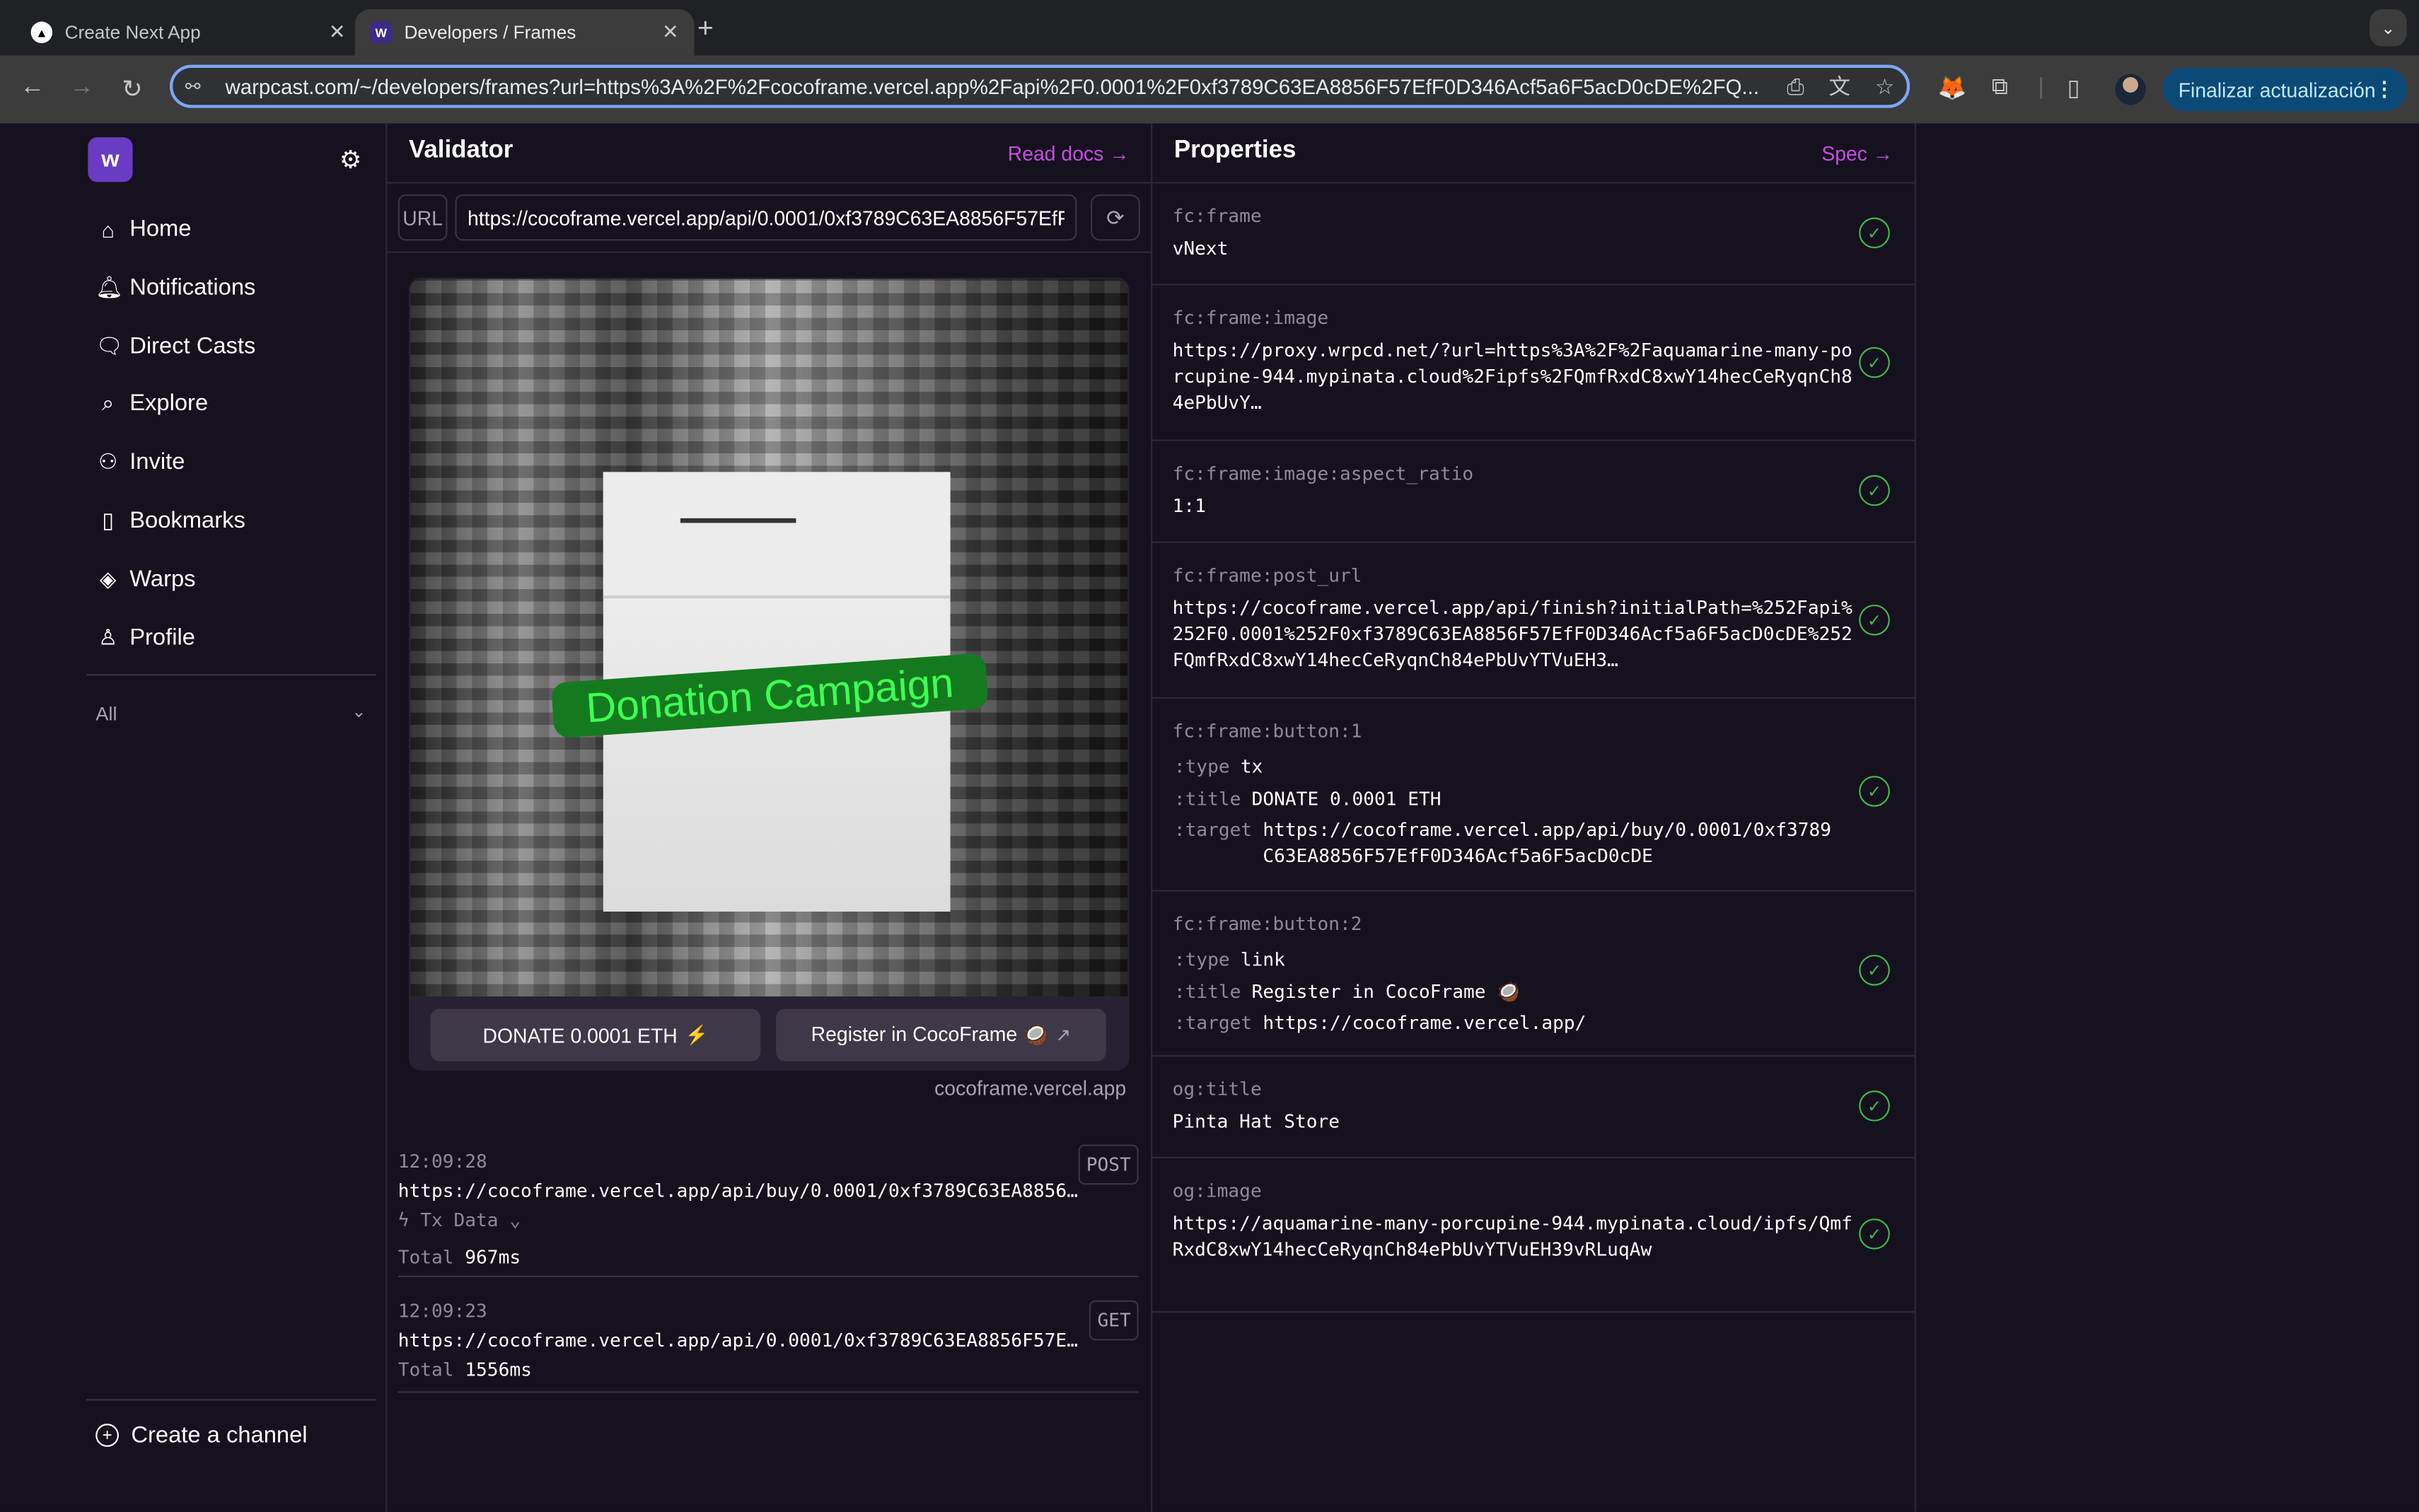 The image size is (2419, 1512). What do you see at coordinates (423, 217) in the screenshot?
I see `url-label: URL` at bounding box center [423, 217].